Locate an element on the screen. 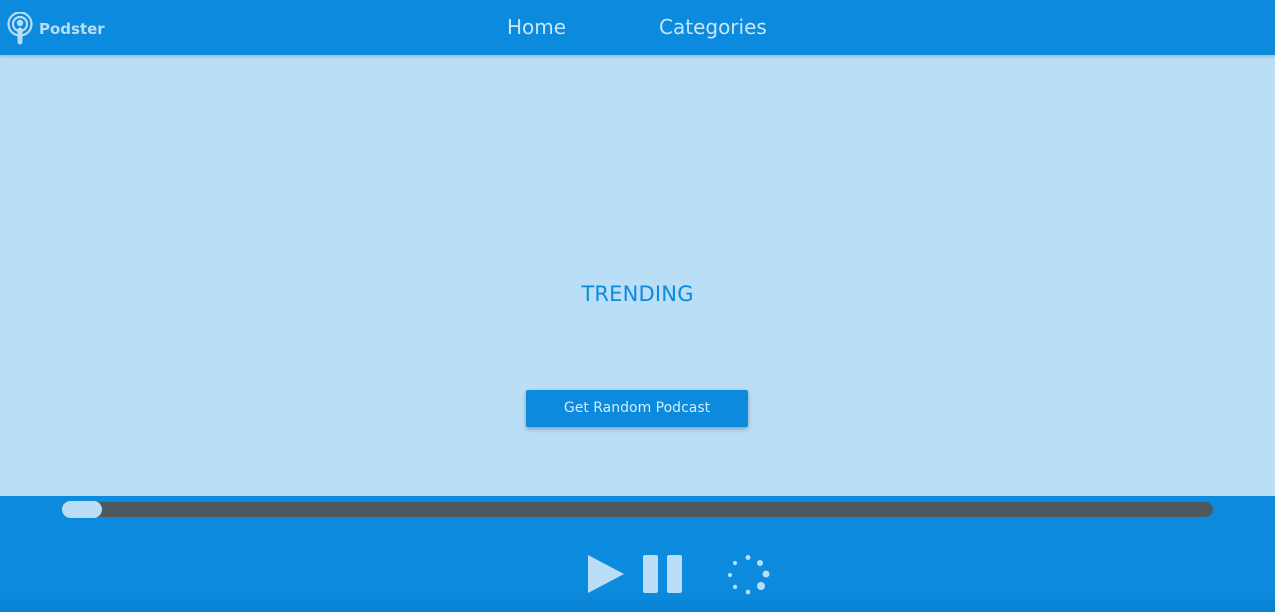 The height and width of the screenshot is (612, 1275). pause-icon is located at coordinates (662, 574).